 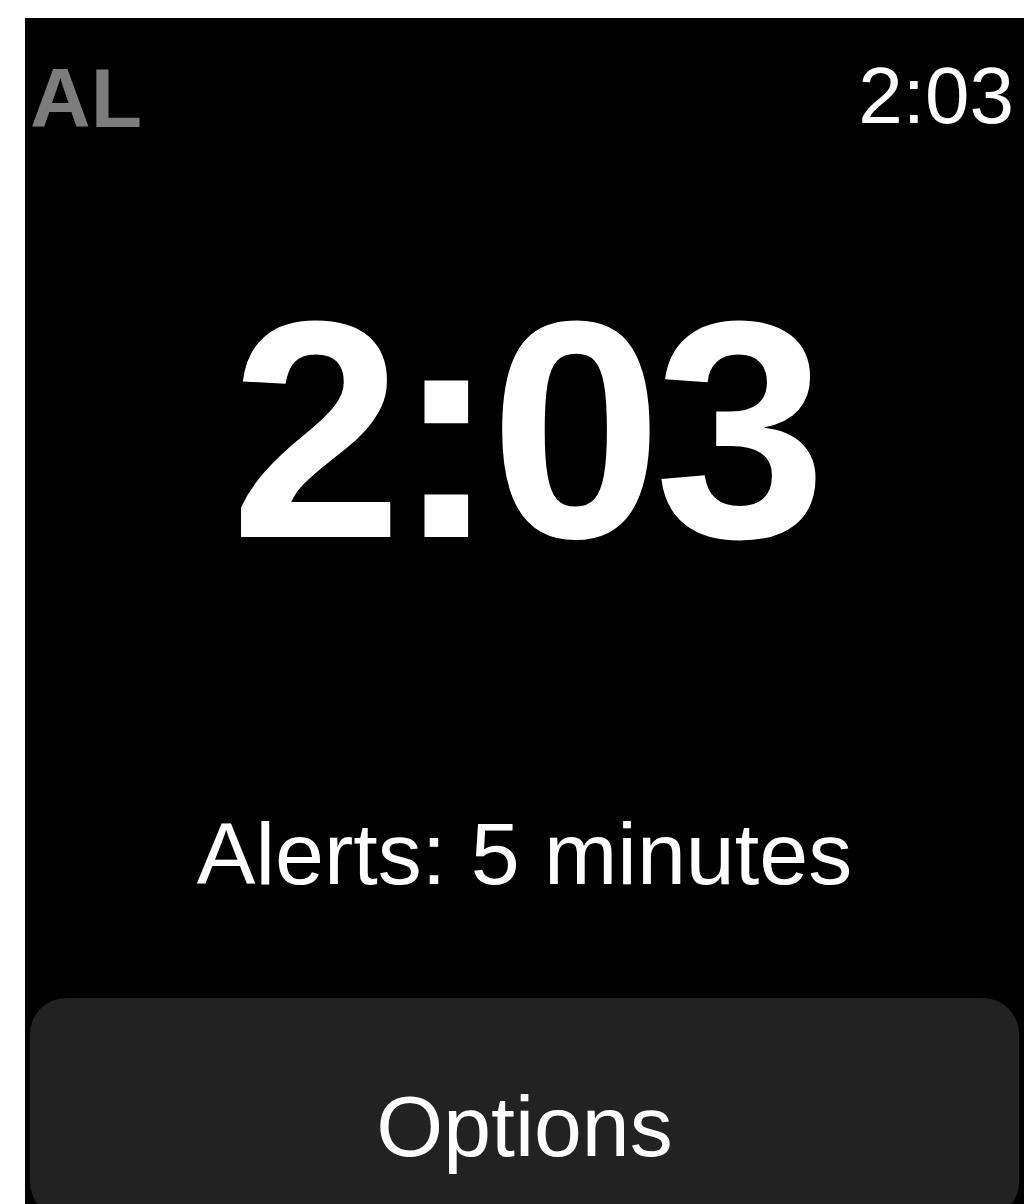 I want to click on alerts-label: Alerts: 5 minutes, so click(x=524, y=854).